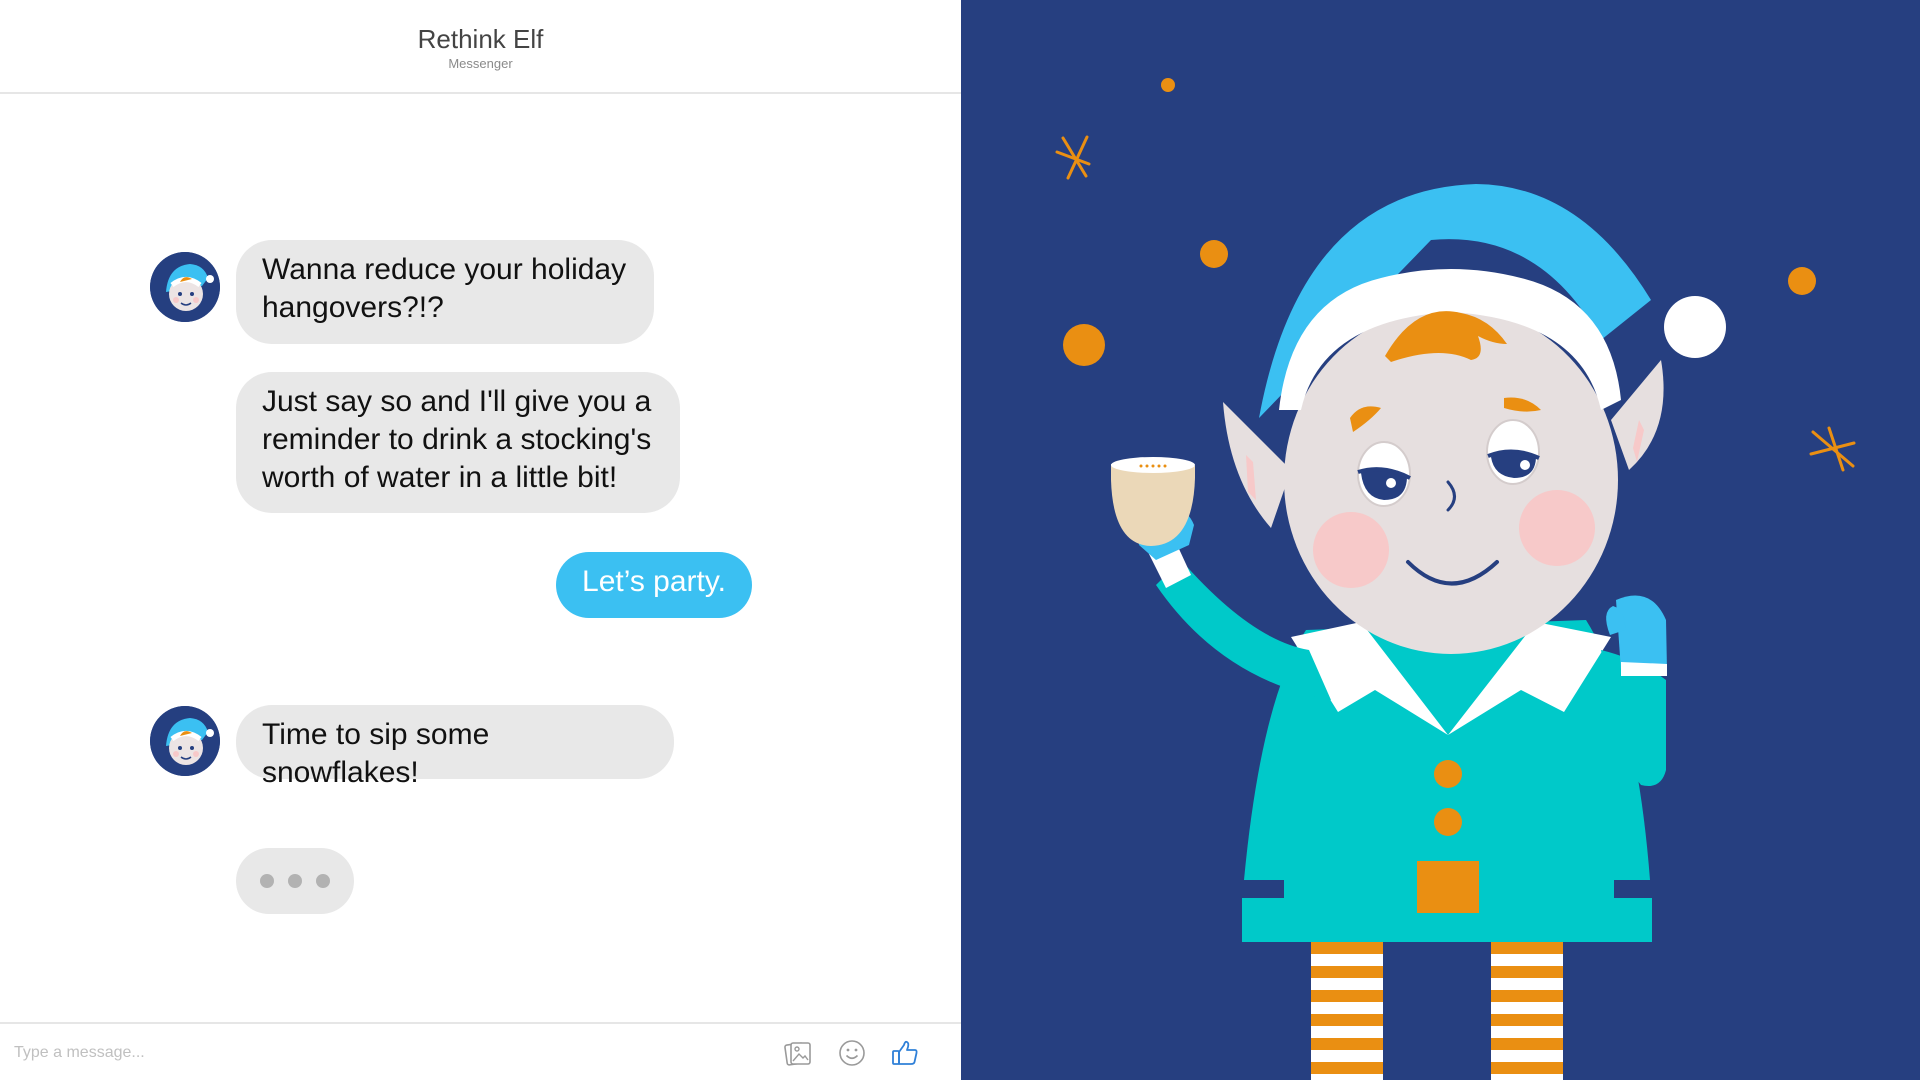 This screenshot has width=1920, height=1082. Describe the element at coordinates (654, 585) in the screenshot. I see `user-message-bubble: Let’s party.` at that location.